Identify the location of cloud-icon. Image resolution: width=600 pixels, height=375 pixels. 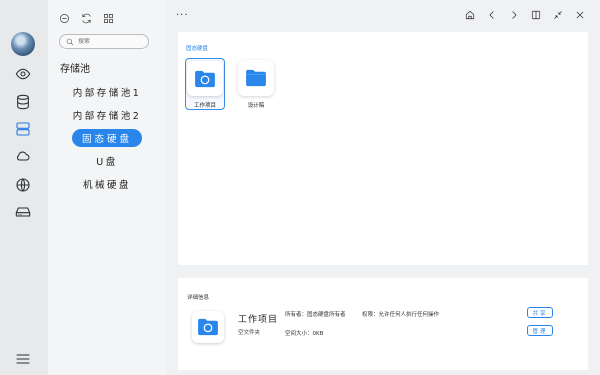
(23, 156).